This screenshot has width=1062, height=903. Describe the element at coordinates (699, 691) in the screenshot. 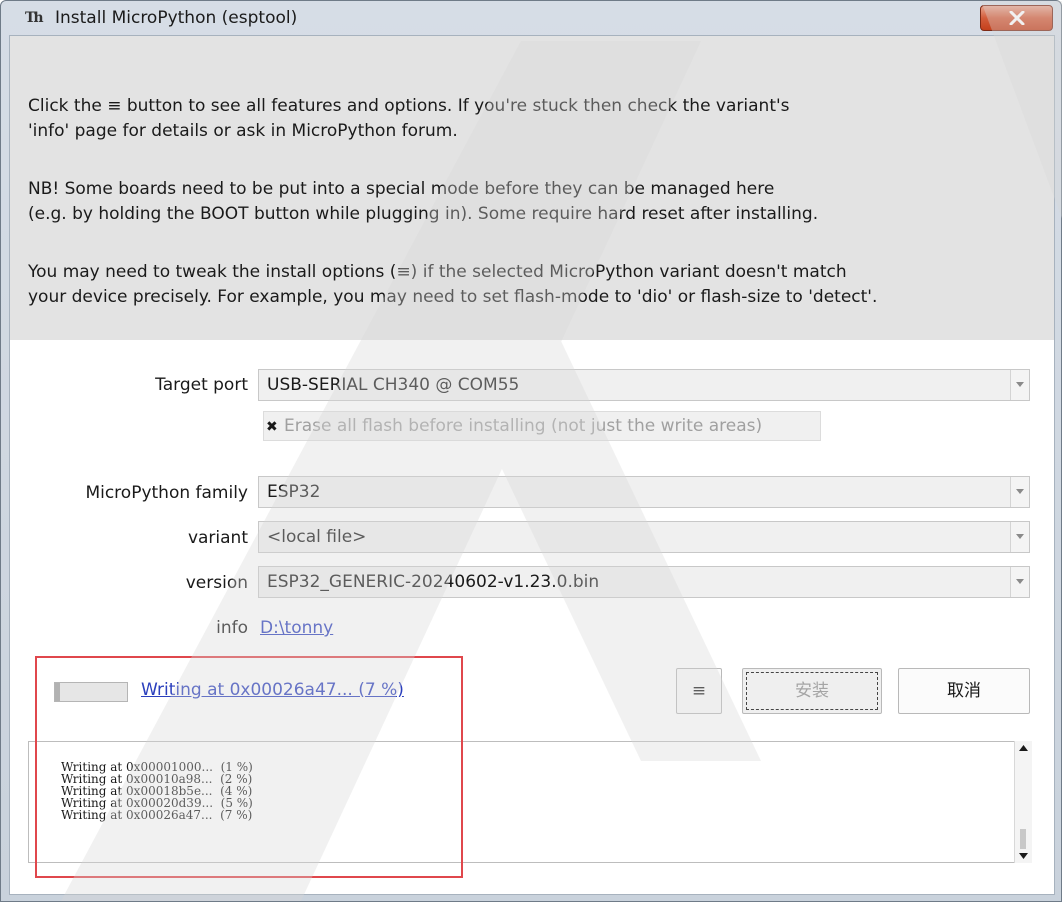

I see `options-menu-button: ≡` at that location.